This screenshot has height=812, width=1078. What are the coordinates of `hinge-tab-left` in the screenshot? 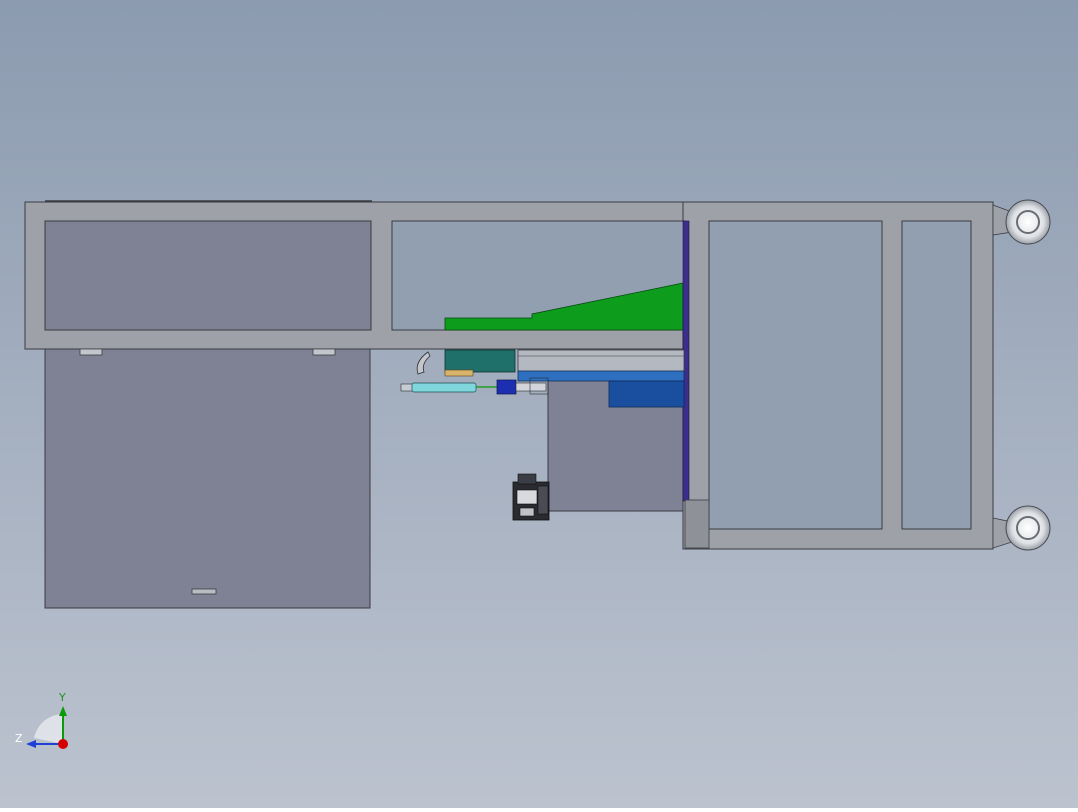 It's located at (91, 352).